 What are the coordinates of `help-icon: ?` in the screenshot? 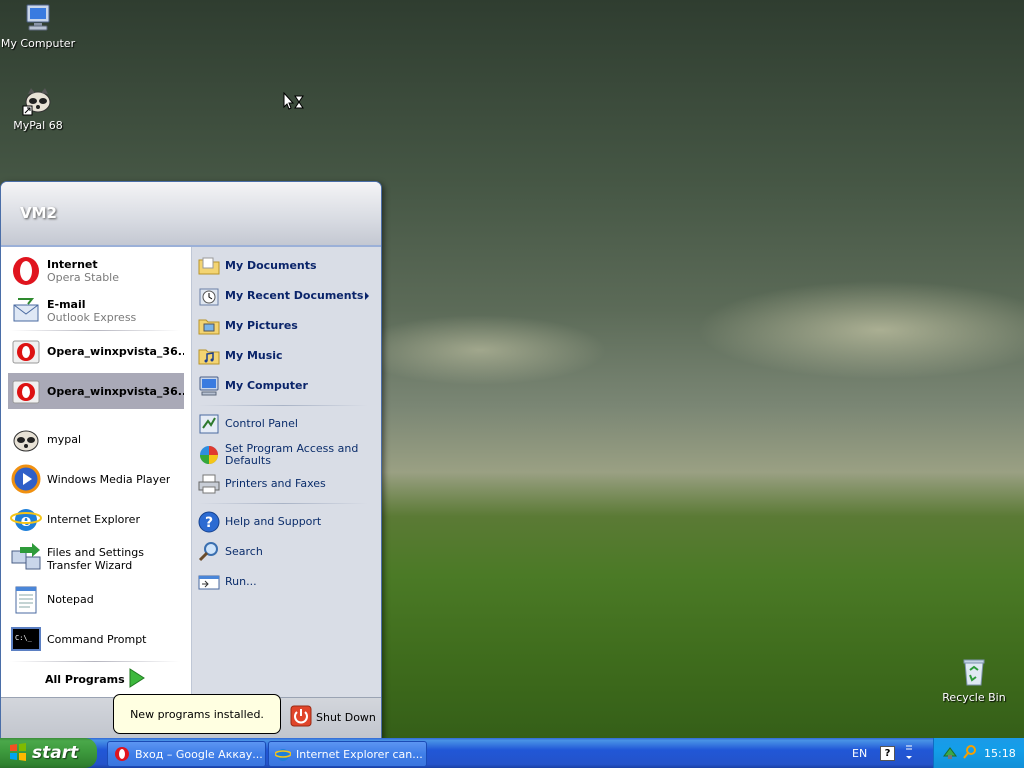 It's located at (209, 522).